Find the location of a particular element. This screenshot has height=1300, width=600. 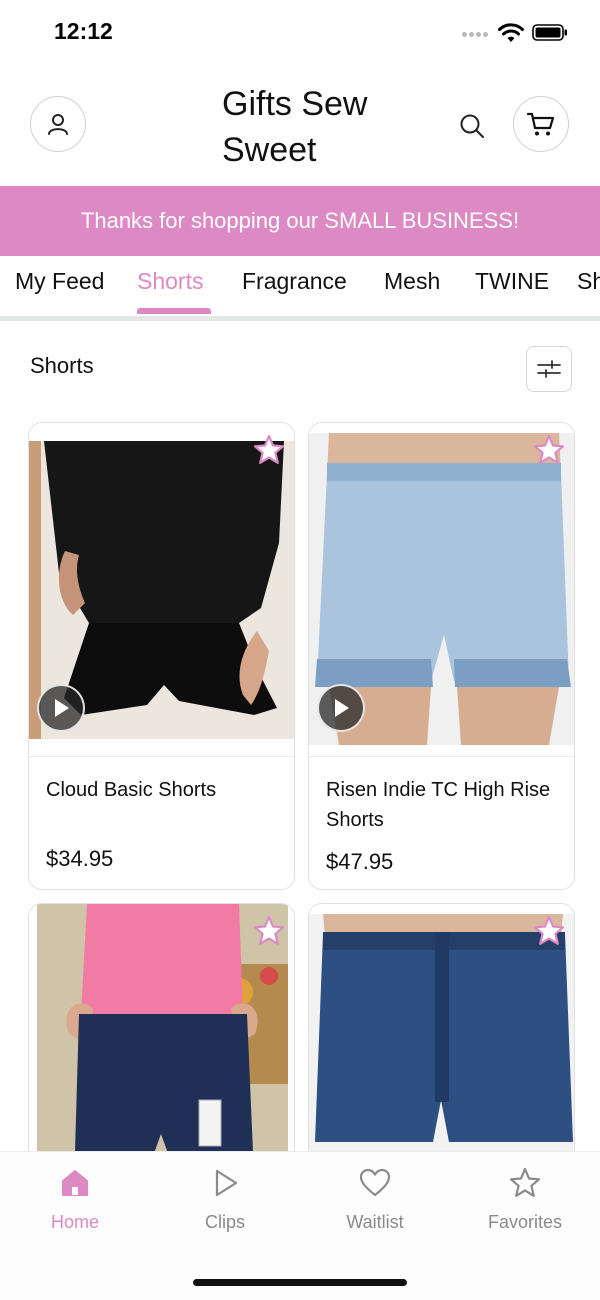

tab-shorts: Shorts is located at coordinates (170, 281).